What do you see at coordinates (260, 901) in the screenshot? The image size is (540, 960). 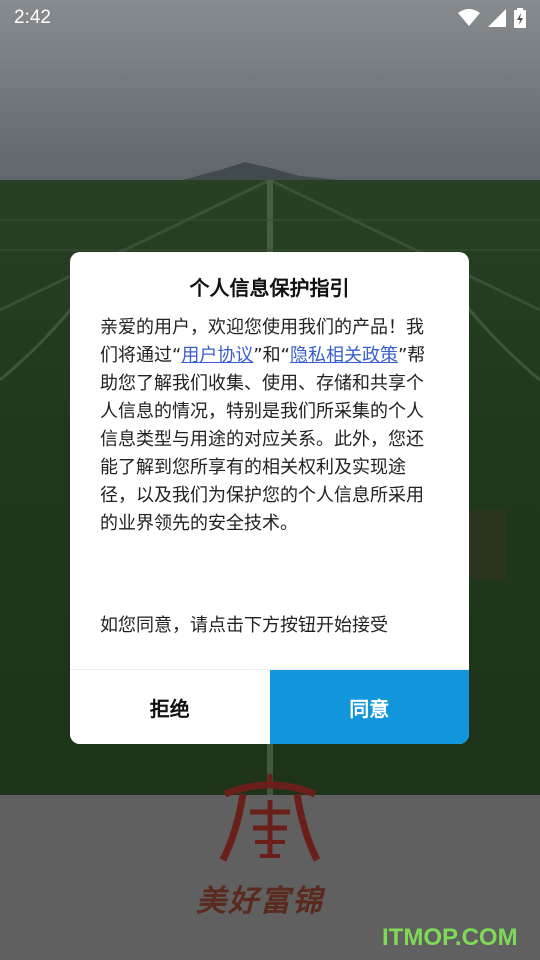 I see `brand-logo-text: 美好富锦` at bounding box center [260, 901].